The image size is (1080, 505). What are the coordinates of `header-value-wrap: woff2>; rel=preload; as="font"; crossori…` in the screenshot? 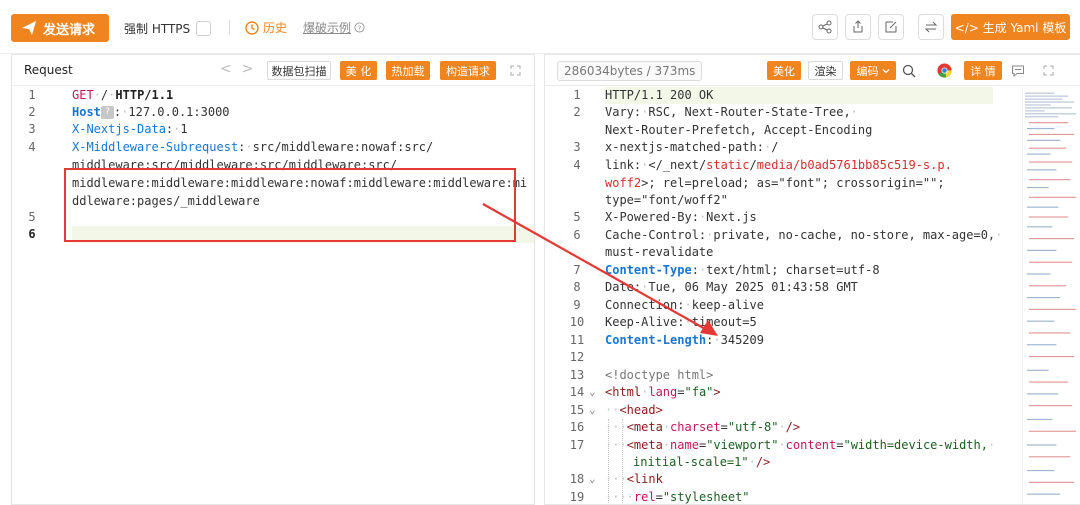 It's located at (775, 183).